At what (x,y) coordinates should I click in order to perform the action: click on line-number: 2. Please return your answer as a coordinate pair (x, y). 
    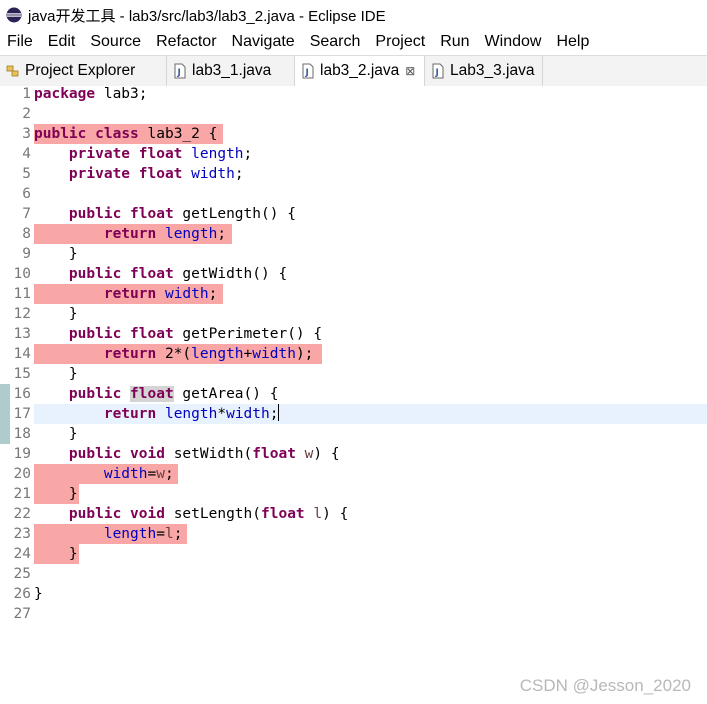
    Looking at the image, I should click on (26, 114).